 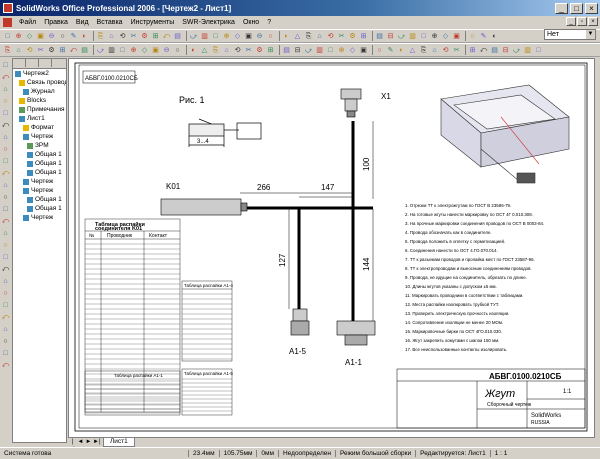 What do you see at coordinates (39, 91) in the screenshot?
I see `tree-node: Журнал` at bounding box center [39, 91].